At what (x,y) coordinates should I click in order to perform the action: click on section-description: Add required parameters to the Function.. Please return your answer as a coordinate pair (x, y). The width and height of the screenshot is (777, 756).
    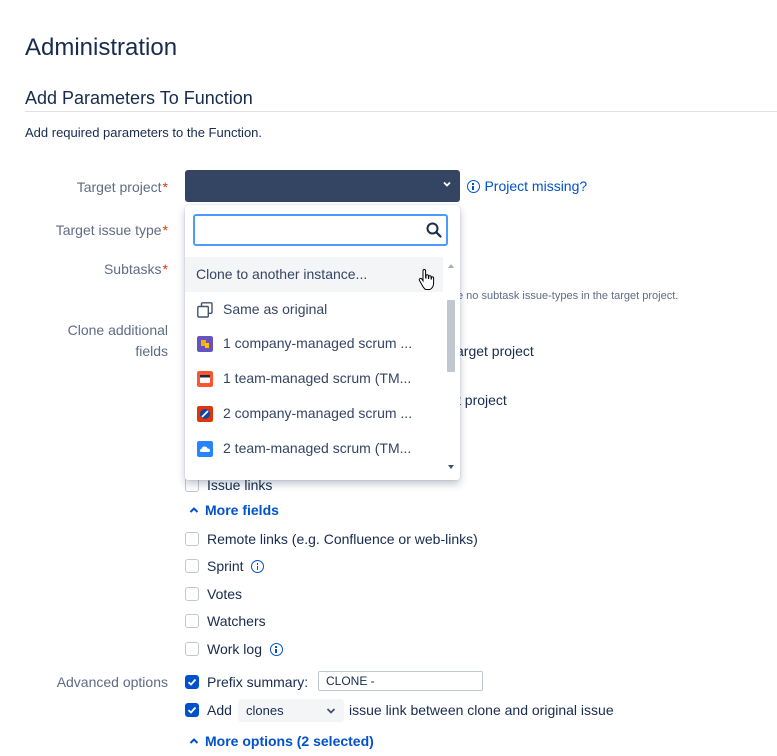
    Looking at the image, I should click on (144, 132).